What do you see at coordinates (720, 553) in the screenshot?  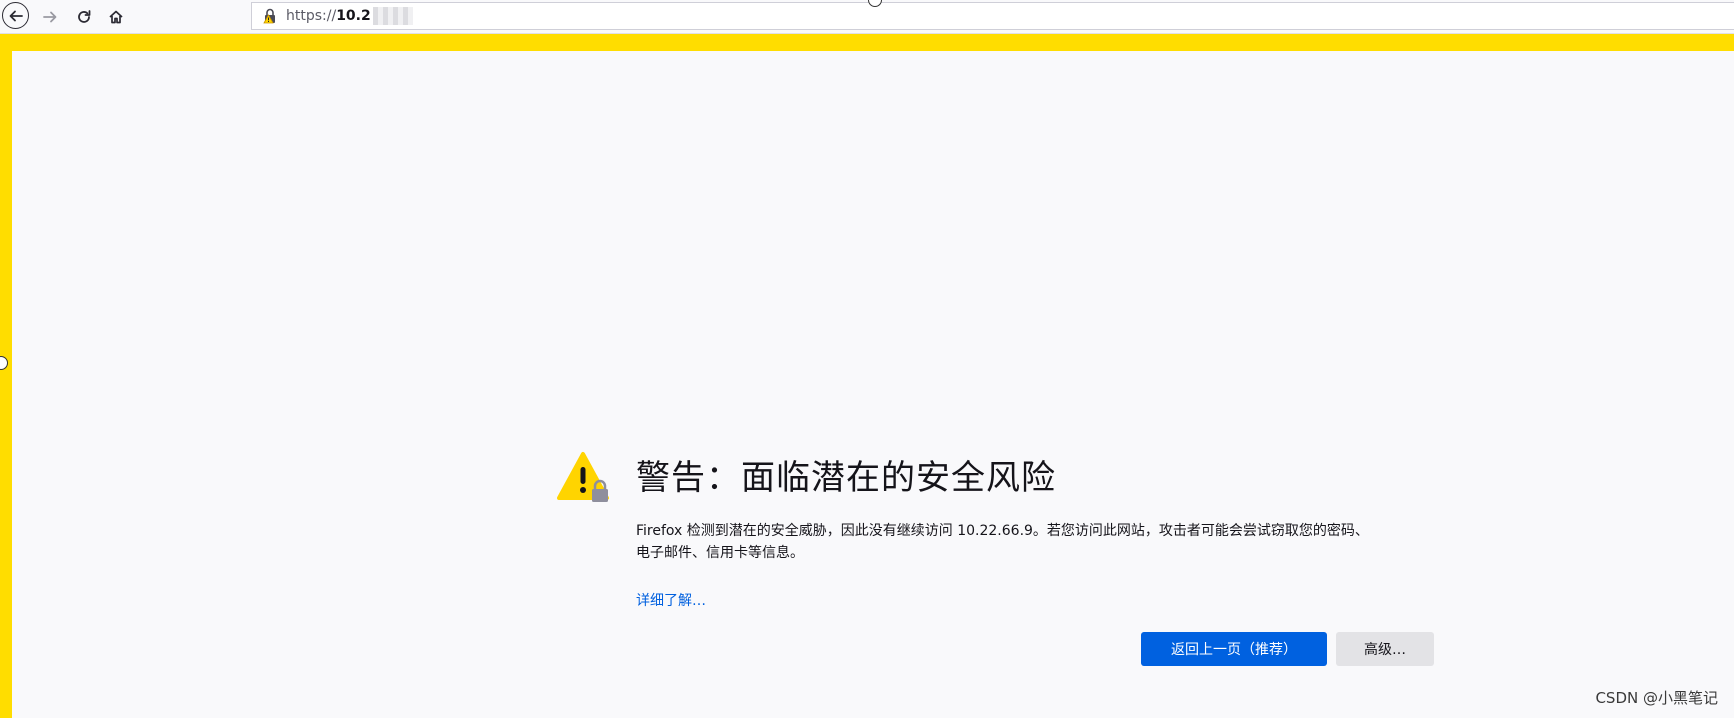 I see `description-line-2: 电子邮件、信用卡等信息。` at bounding box center [720, 553].